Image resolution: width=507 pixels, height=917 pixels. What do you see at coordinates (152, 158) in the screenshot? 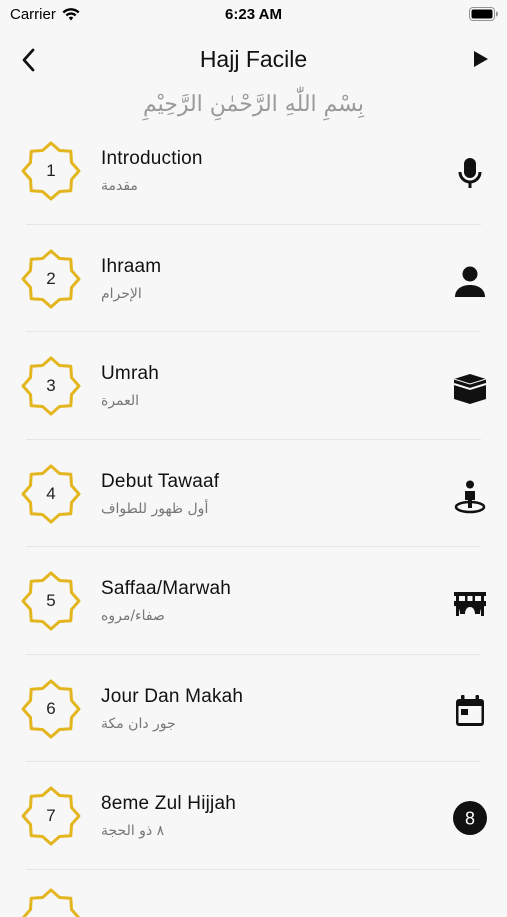
I see `chapter-title: Introduction` at bounding box center [152, 158].